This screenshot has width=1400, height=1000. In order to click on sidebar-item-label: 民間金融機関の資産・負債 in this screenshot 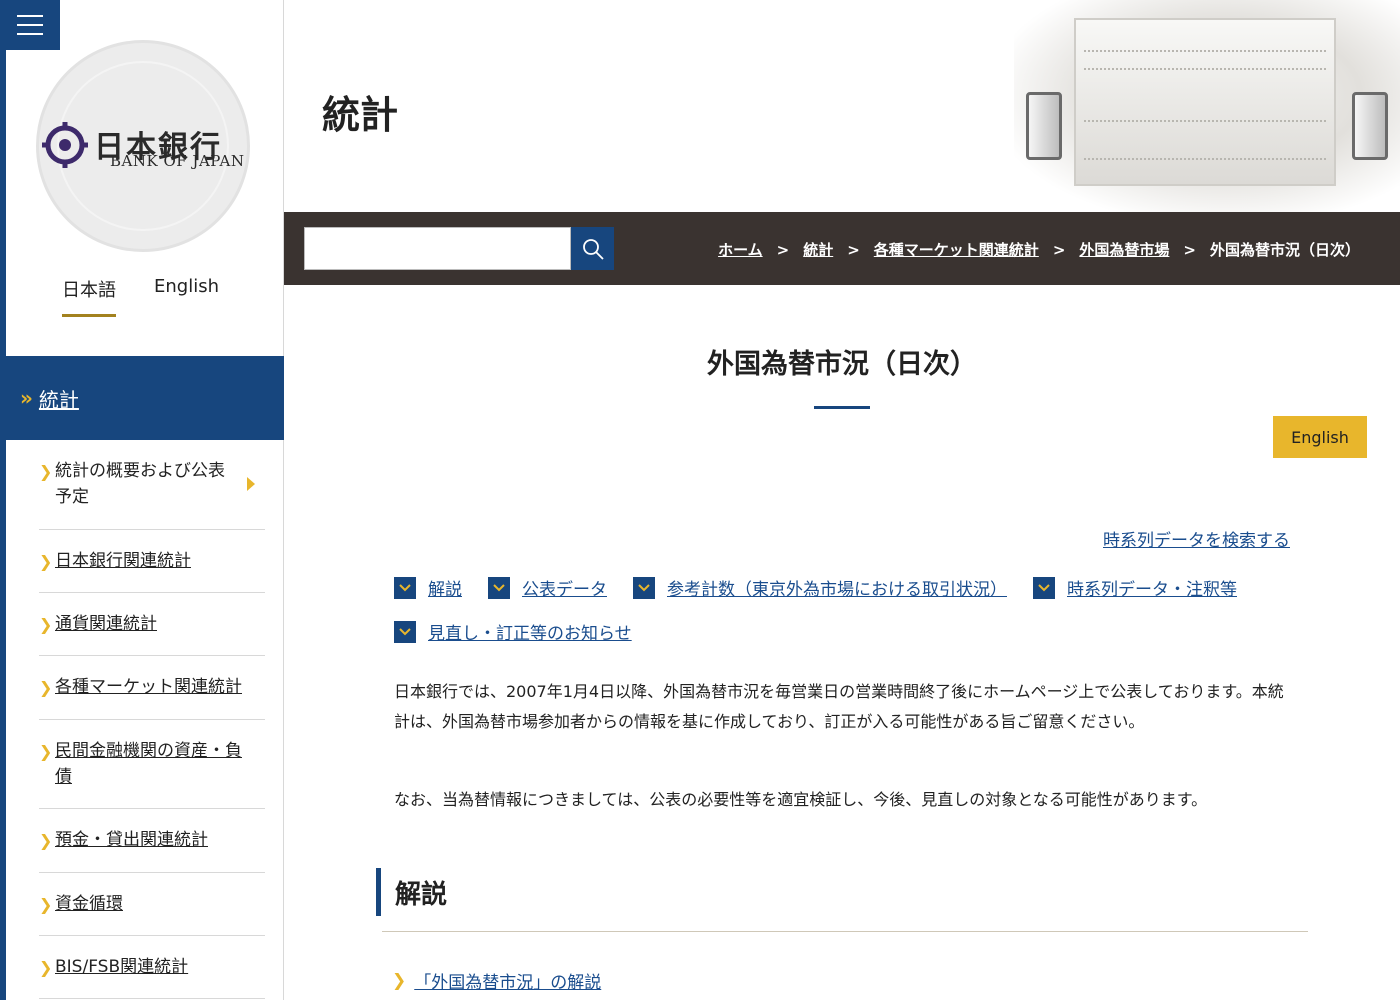, I will do `click(148, 764)`.